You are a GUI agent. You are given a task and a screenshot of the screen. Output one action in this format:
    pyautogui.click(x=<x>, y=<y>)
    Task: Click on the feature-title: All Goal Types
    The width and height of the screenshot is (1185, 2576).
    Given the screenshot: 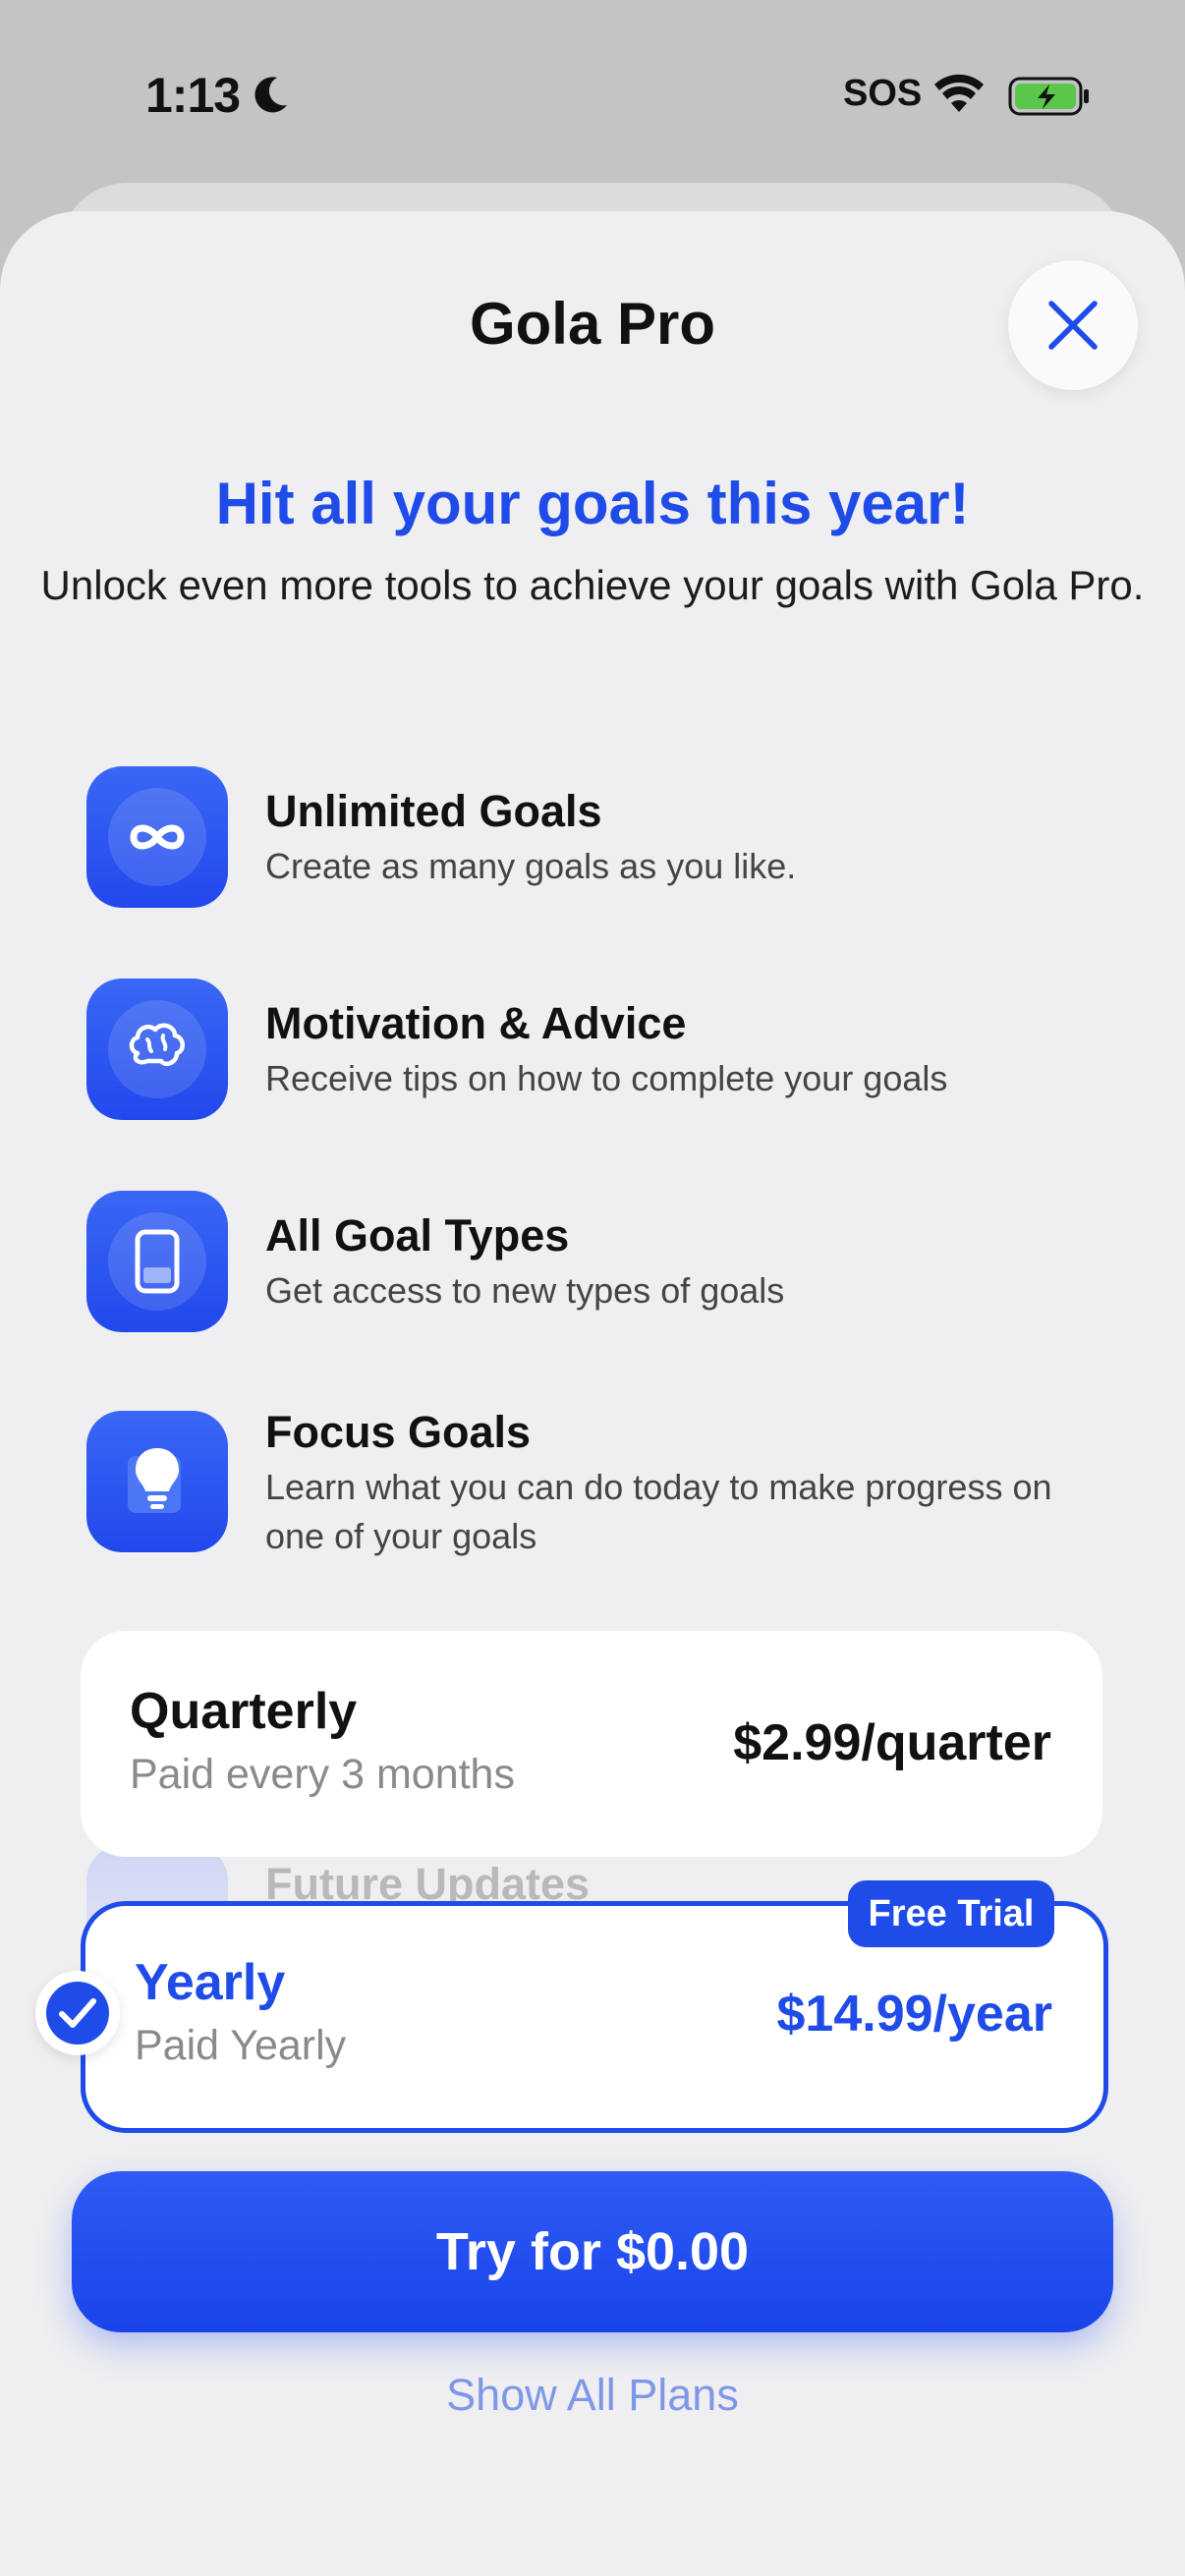 What is the action you would take?
    pyautogui.click(x=417, y=1235)
    